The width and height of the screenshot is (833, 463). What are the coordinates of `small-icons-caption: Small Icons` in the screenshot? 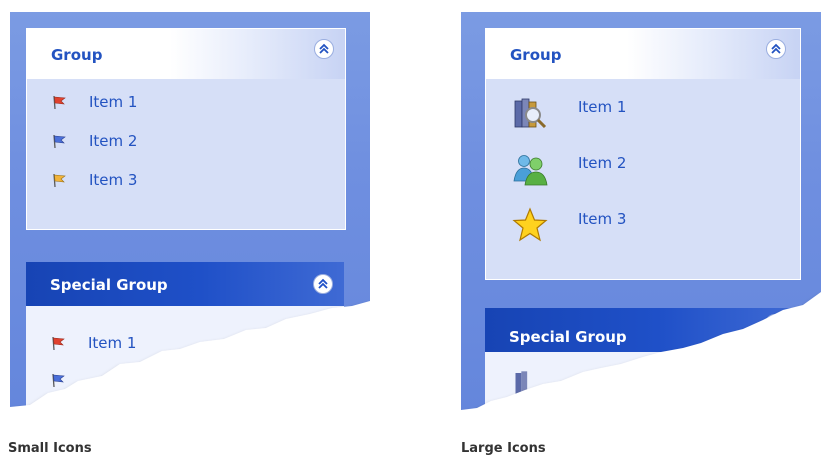 It's located at (50, 448).